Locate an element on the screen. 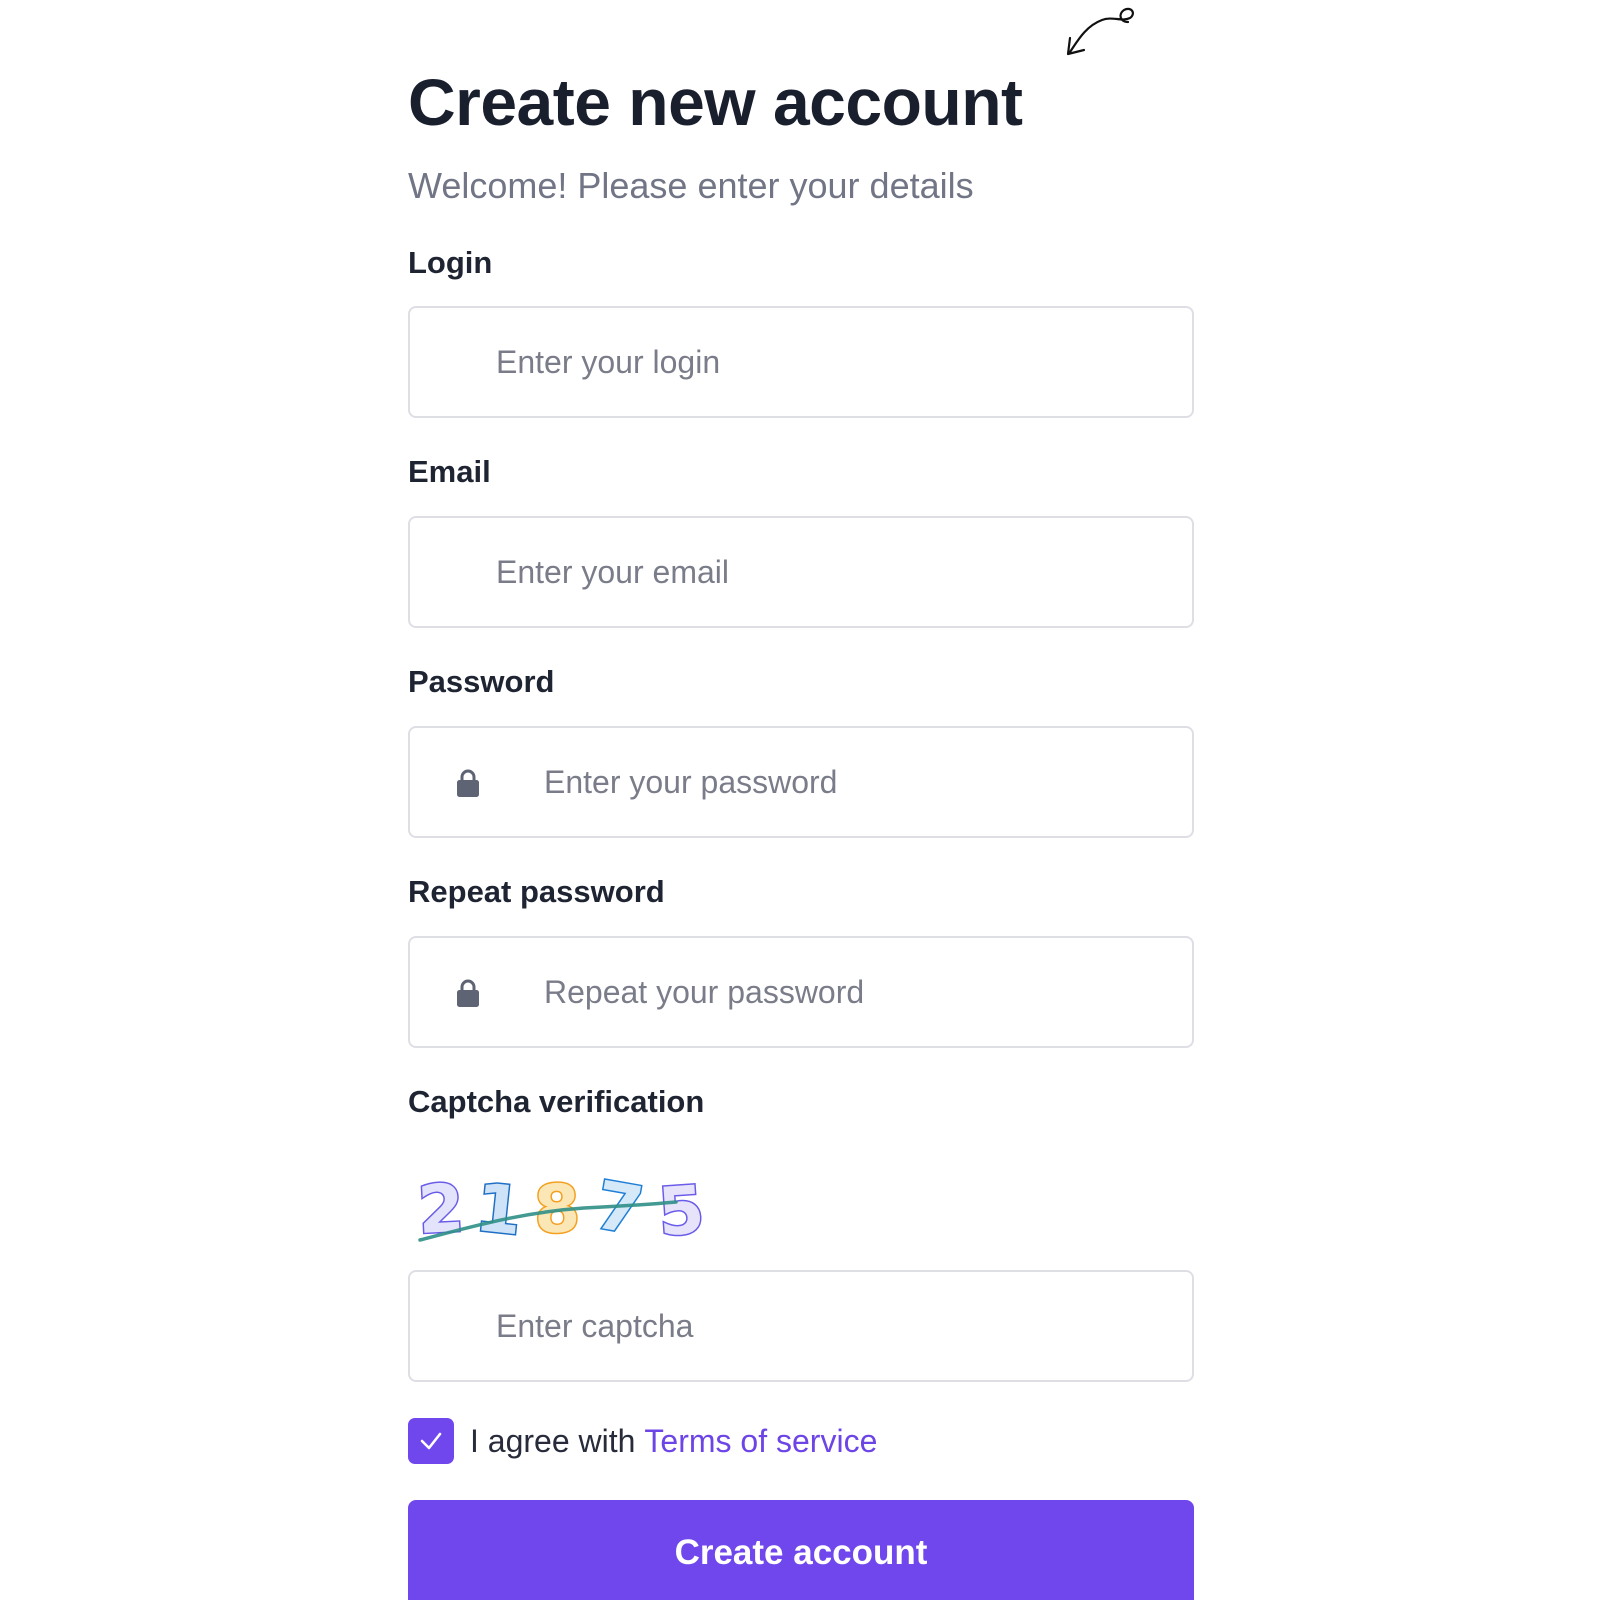 This screenshot has height=1600, width=1600. arrow-doodle-icon is located at coordinates (1100, 31).